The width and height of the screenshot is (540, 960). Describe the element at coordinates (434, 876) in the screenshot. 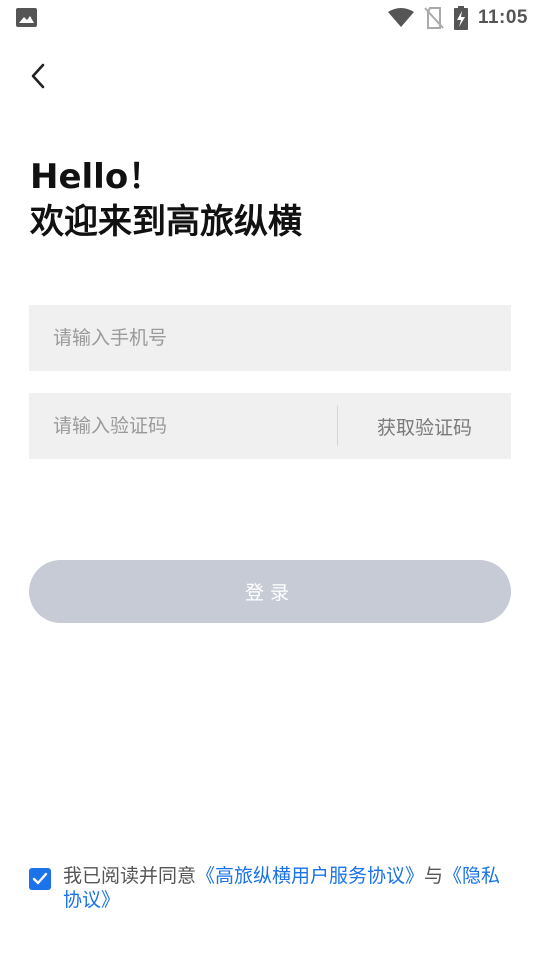

I see `agreement-conjunction: 与` at that location.